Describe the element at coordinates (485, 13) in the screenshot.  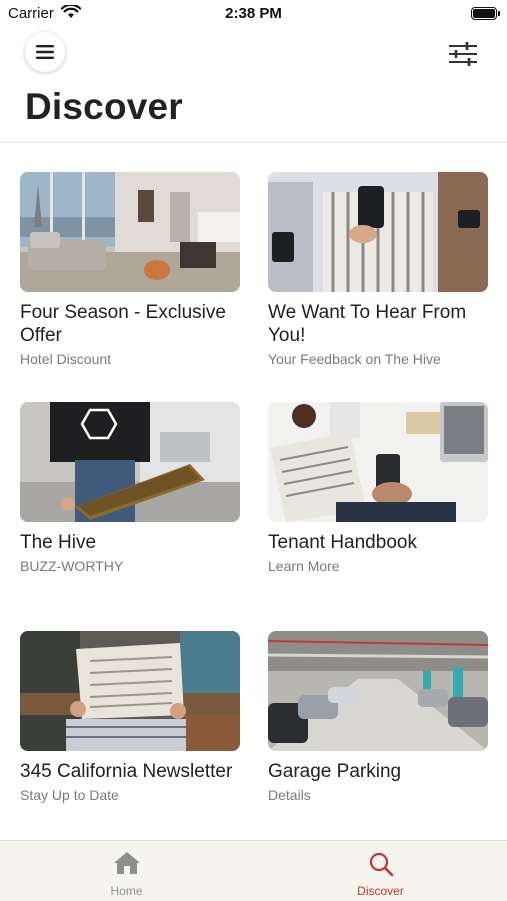
I see `battery-icon` at that location.